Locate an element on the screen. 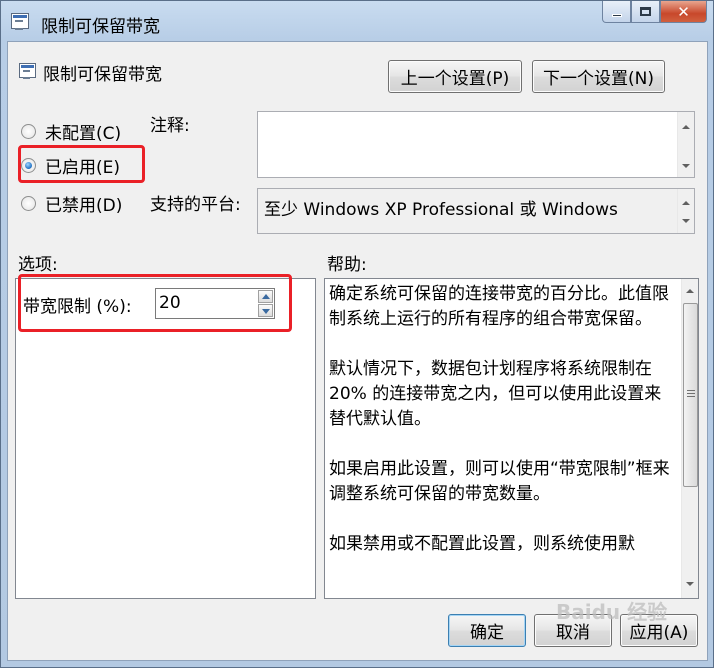  minimize-button is located at coordinates (616, 12).